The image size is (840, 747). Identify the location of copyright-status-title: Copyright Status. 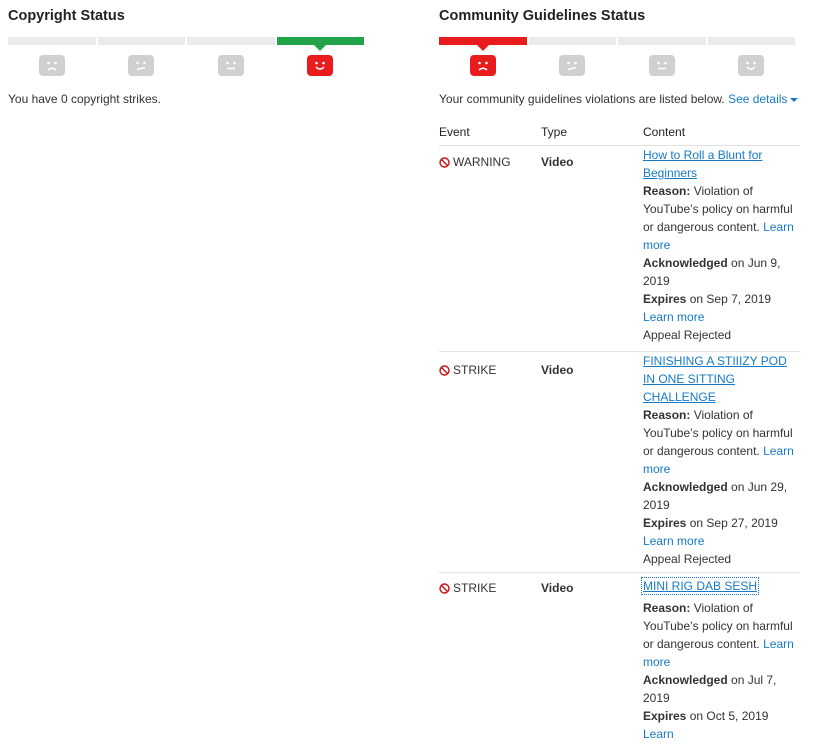
(66, 16).